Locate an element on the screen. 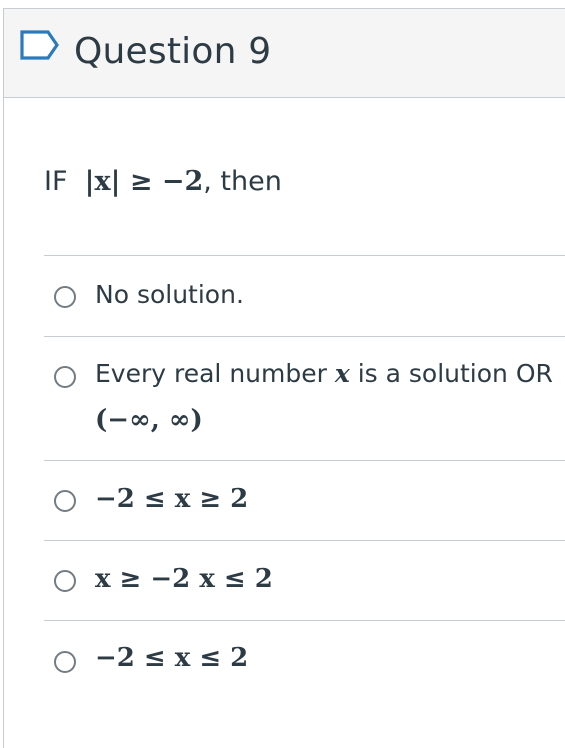  option-math: −2 ≤ x ≥ 2 is located at coordinates (172, 499).